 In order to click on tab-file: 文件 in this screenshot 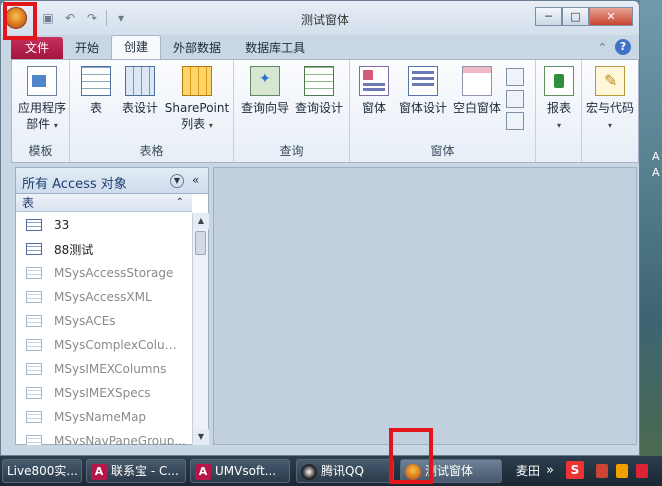, I will do `click(37, 48)`.